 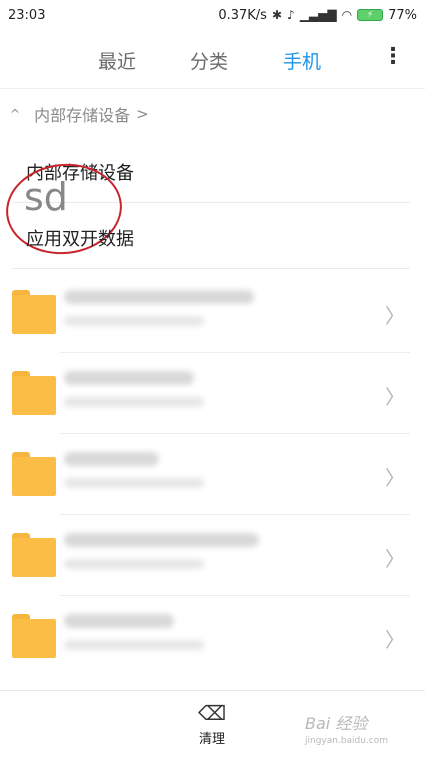 What do you see at coordinates (212, 690) in the screenshot?
I see `bottom-divider` at bounding box center [212, 690].